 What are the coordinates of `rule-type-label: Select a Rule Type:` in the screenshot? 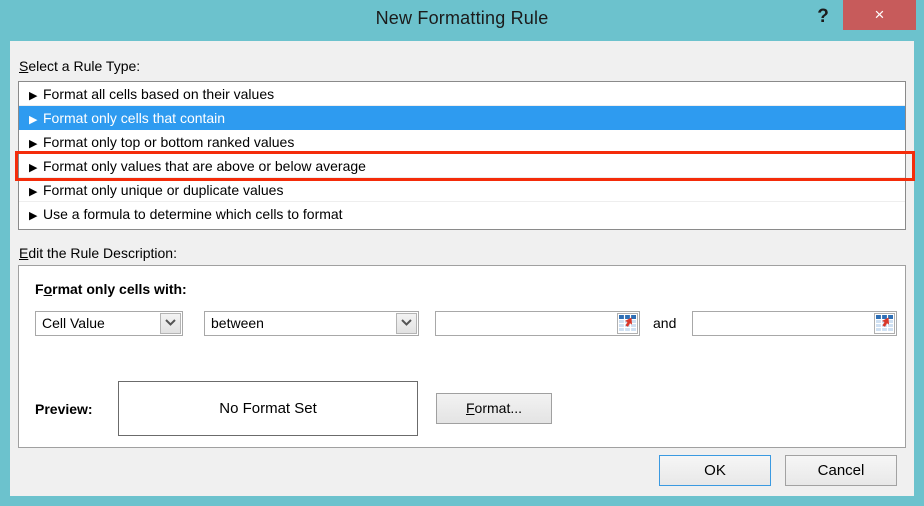 It's located at (80, 66).